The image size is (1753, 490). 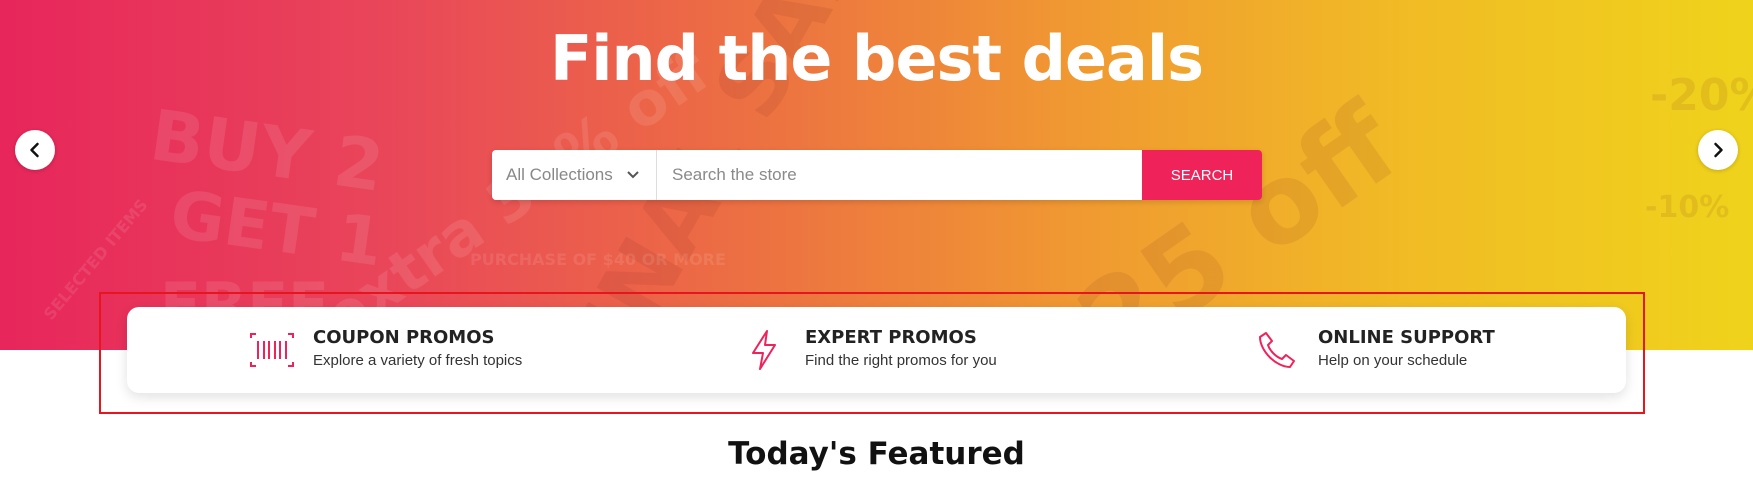 I want to click on carousel-next-button, so click(x=1718, y=150).